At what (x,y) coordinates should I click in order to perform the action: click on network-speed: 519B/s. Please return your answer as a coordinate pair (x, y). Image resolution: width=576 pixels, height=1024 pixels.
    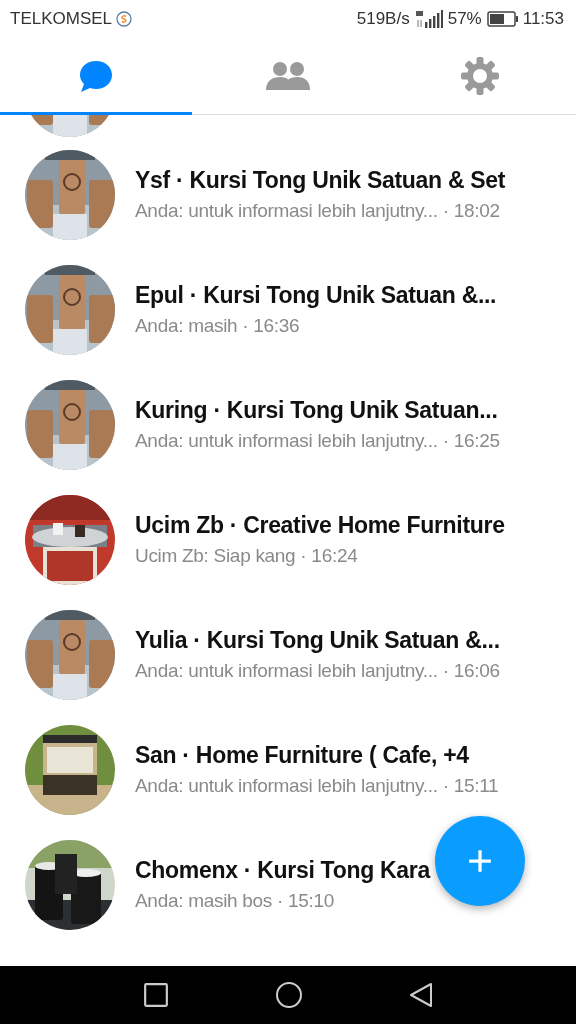
    Looking at the image, I should click on (383, 19).